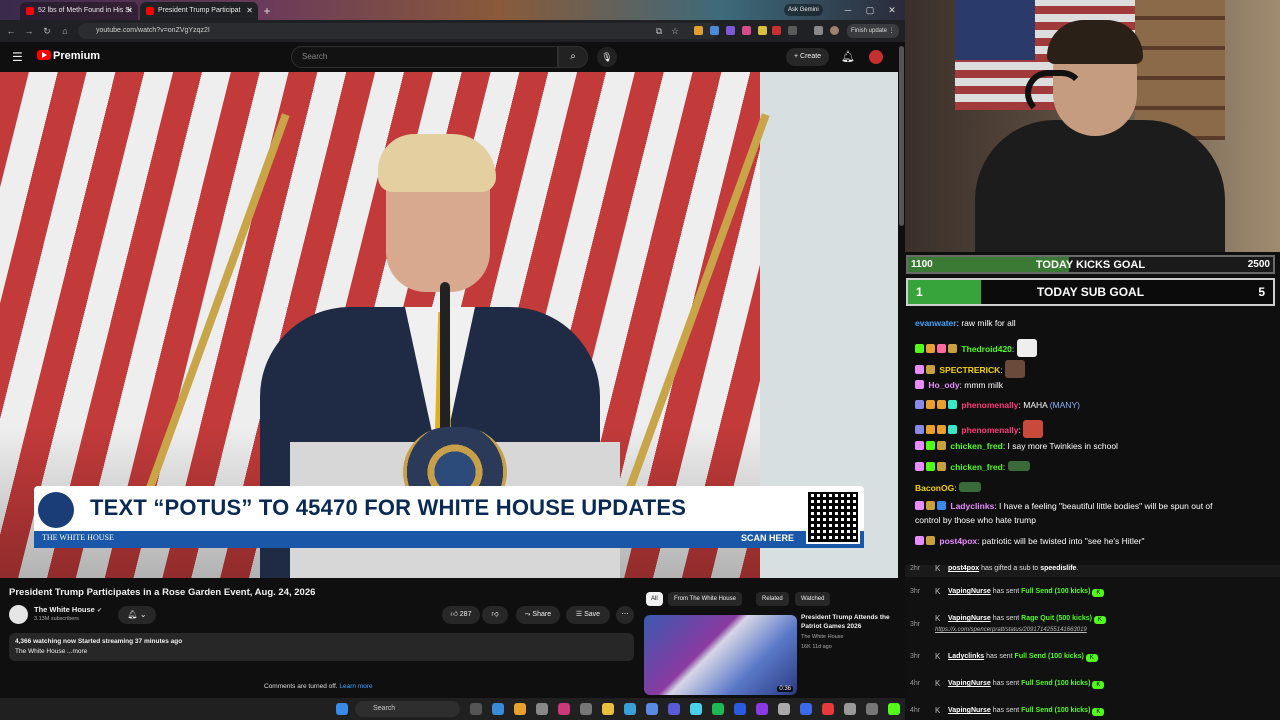  I want to click on extensions-puzzle-icon, so click(792, 30).